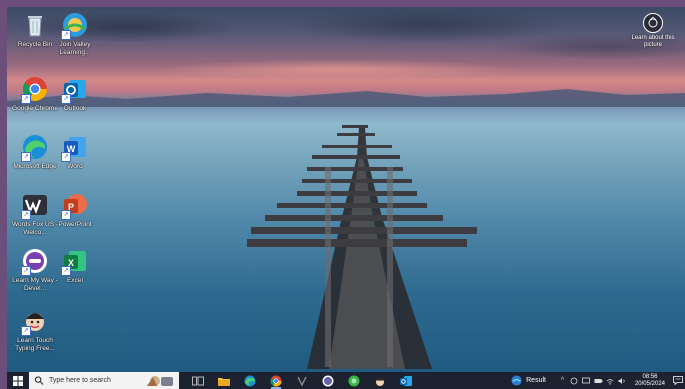  I want to click on taskbar-typing-app, so click(380, 380).